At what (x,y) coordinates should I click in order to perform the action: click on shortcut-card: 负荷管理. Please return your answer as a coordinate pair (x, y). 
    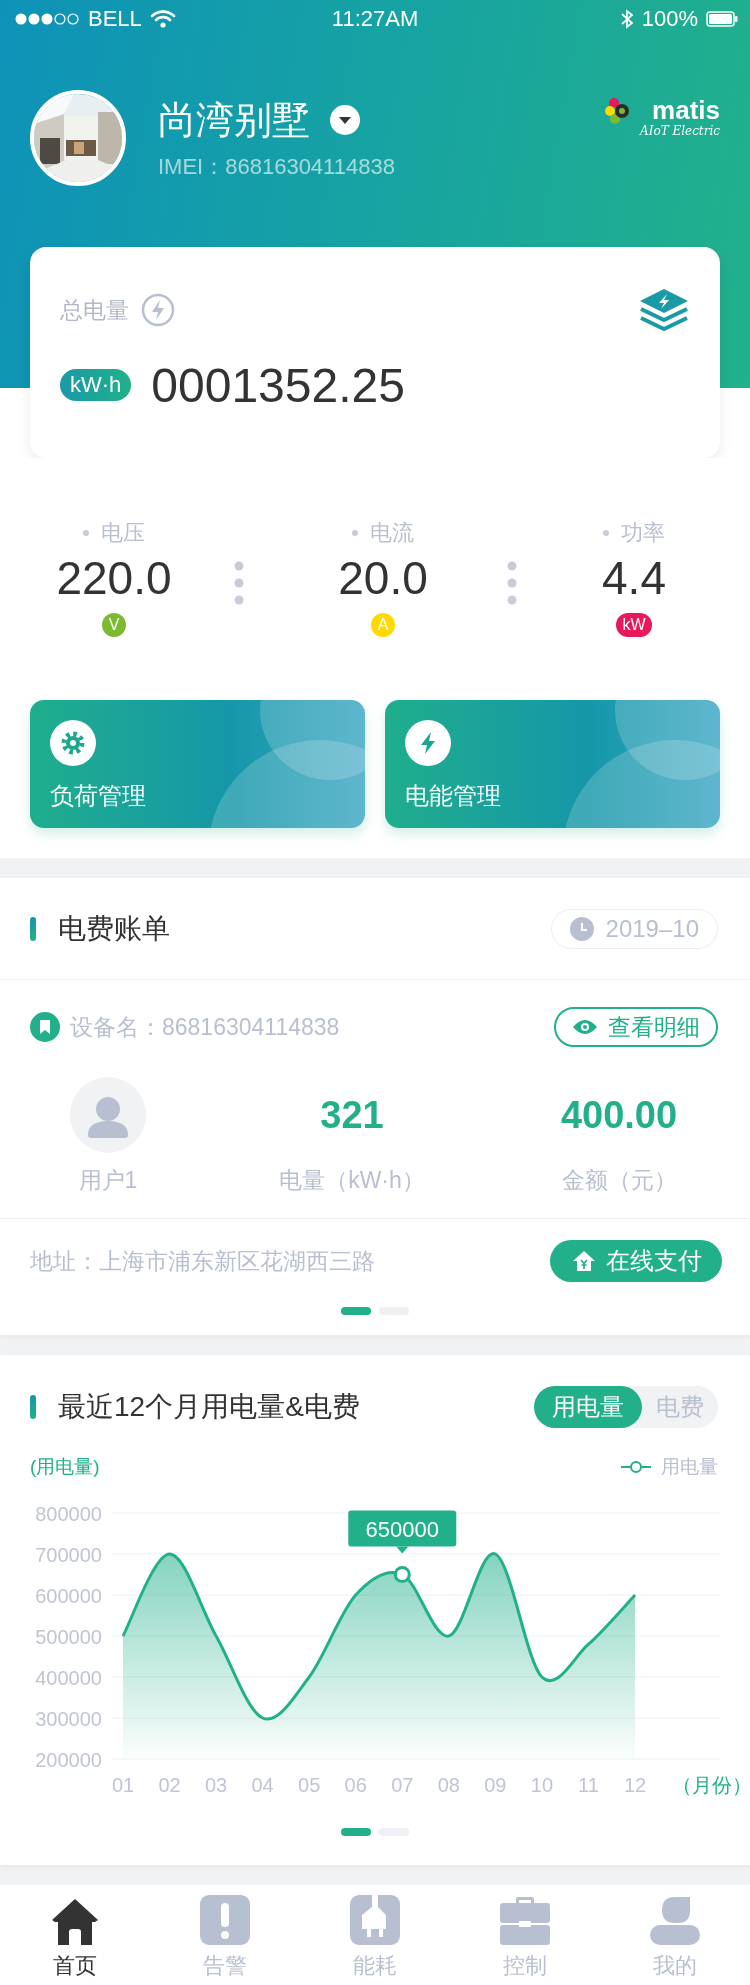
    Looking at the image, I should click on (197, 764).